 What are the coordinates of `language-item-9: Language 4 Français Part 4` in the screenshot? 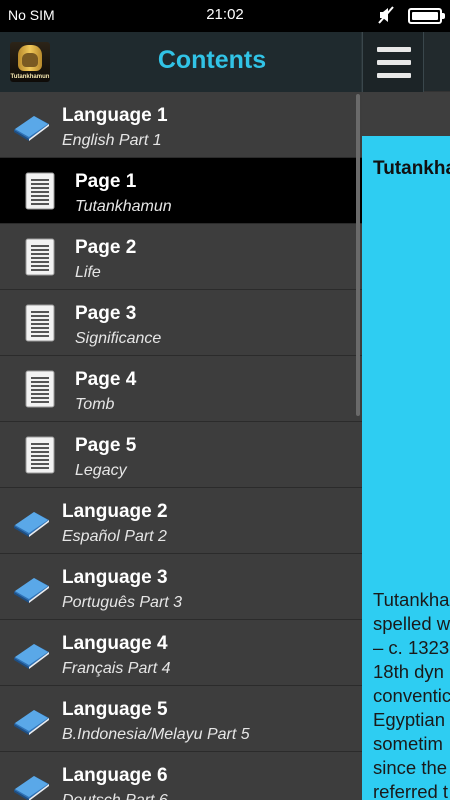 It's located at (181, 653).